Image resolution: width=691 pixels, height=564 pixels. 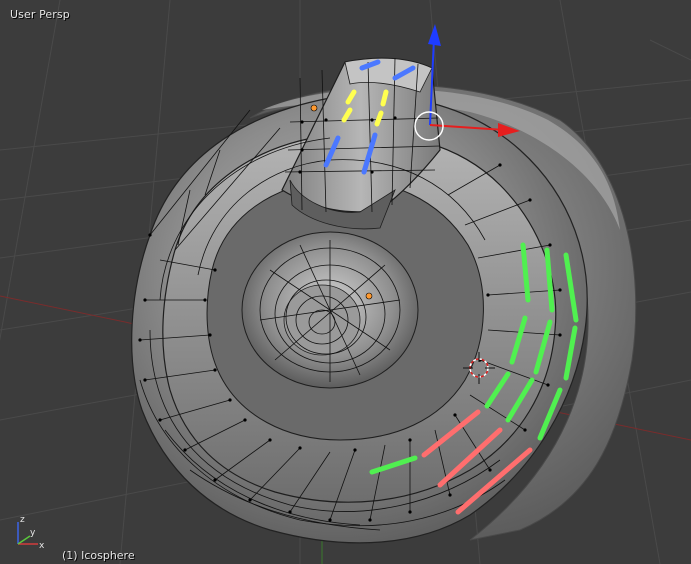 What do you see at coordinates (40, 14) in the screenshot?
I see `view-label: User Persp` at bounding box center [40, 14].